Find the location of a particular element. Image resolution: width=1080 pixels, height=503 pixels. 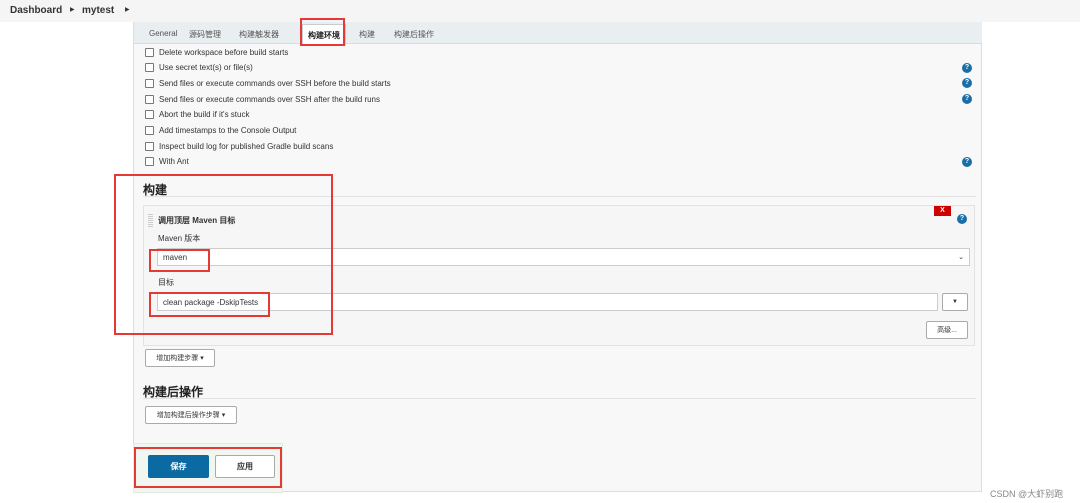

add-post-build-step-label: 增加构建后操作步骤 is located at coordinates (188, 415).